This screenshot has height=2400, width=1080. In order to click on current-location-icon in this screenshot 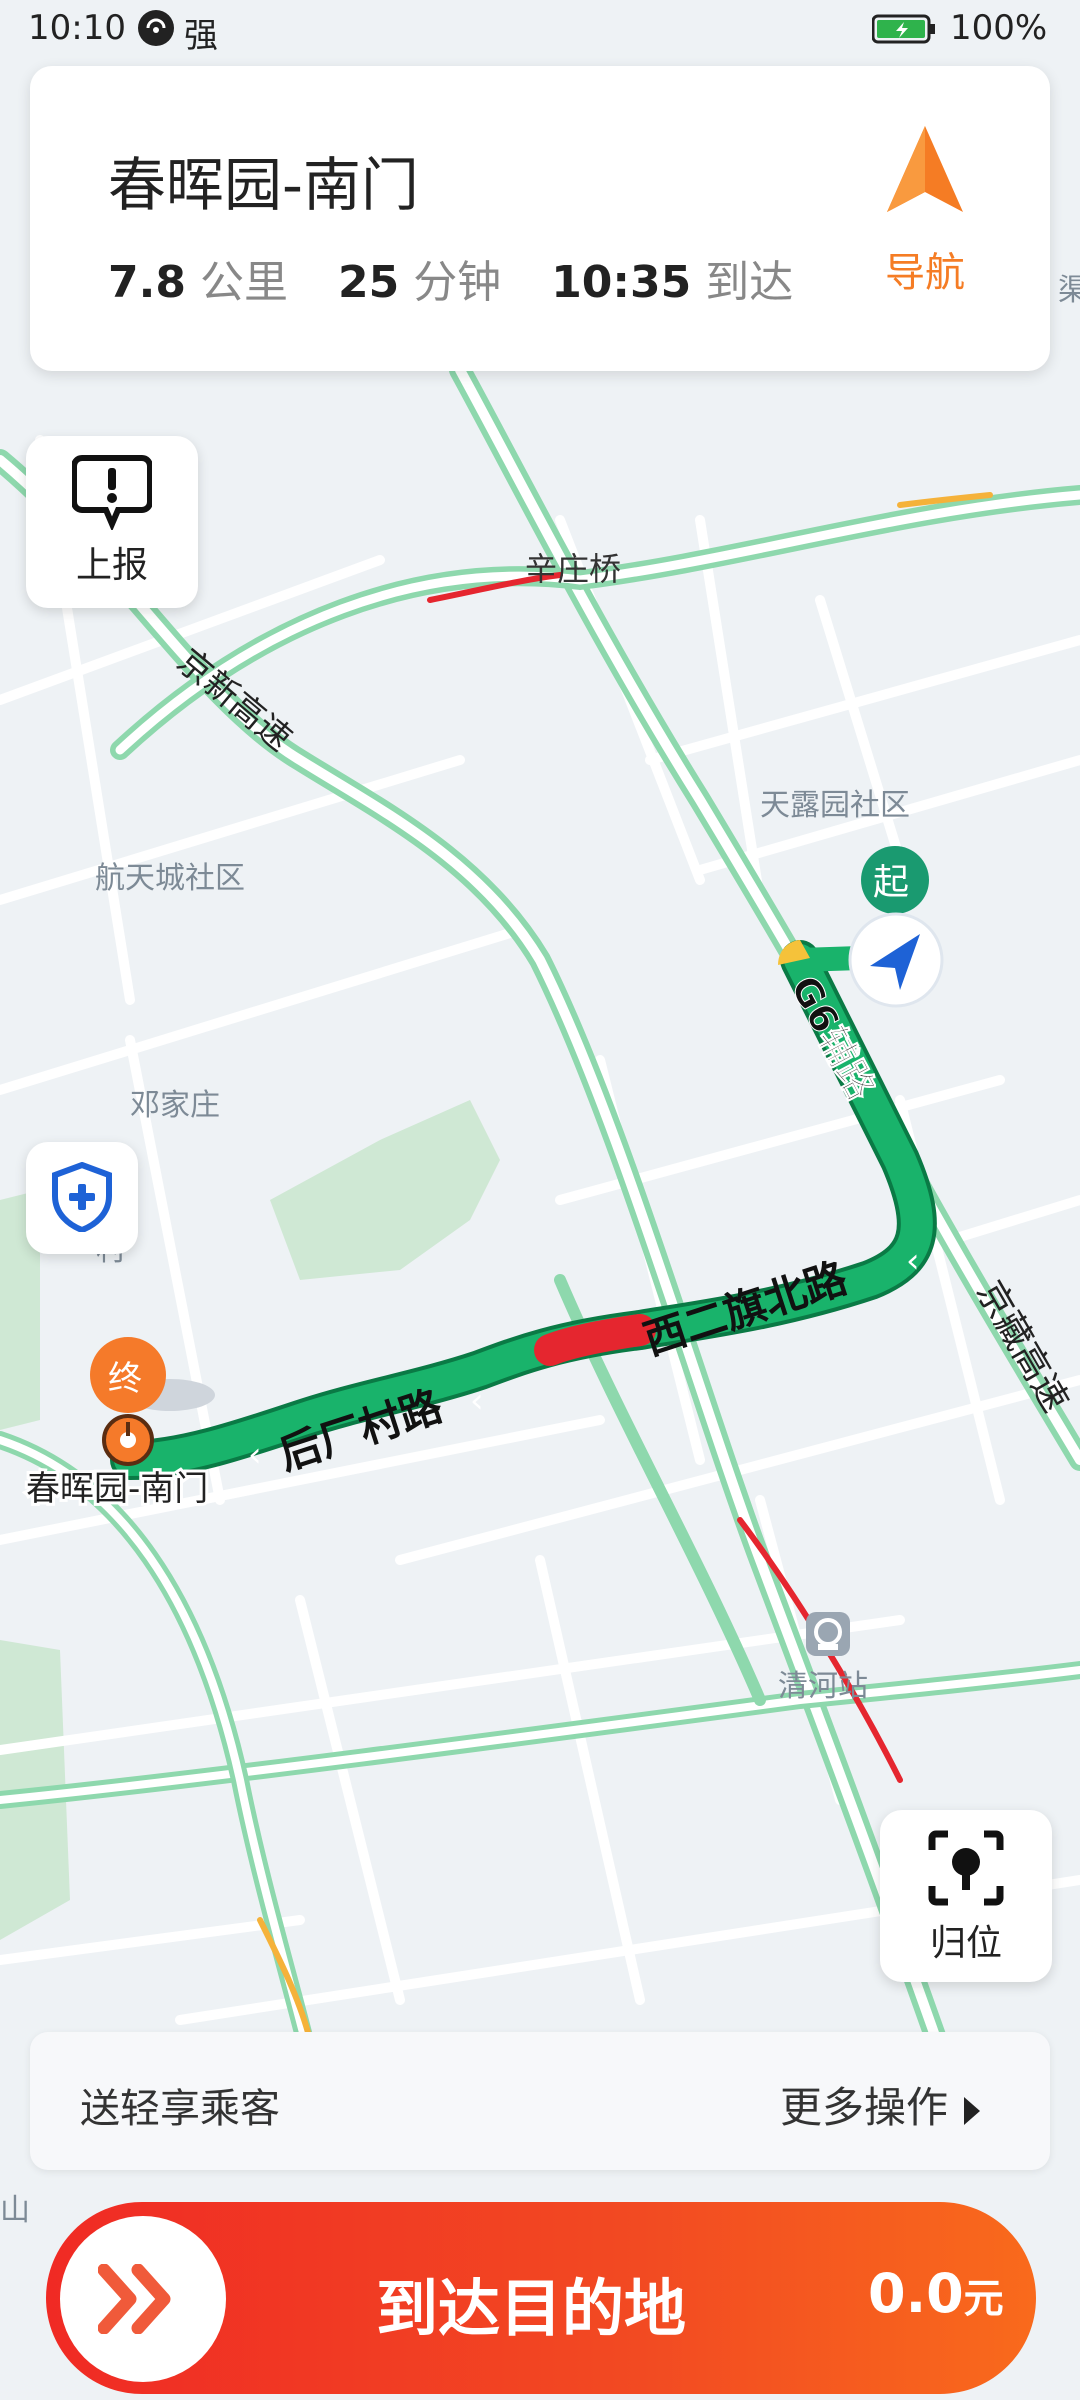, I will do `click(896, 960)`.